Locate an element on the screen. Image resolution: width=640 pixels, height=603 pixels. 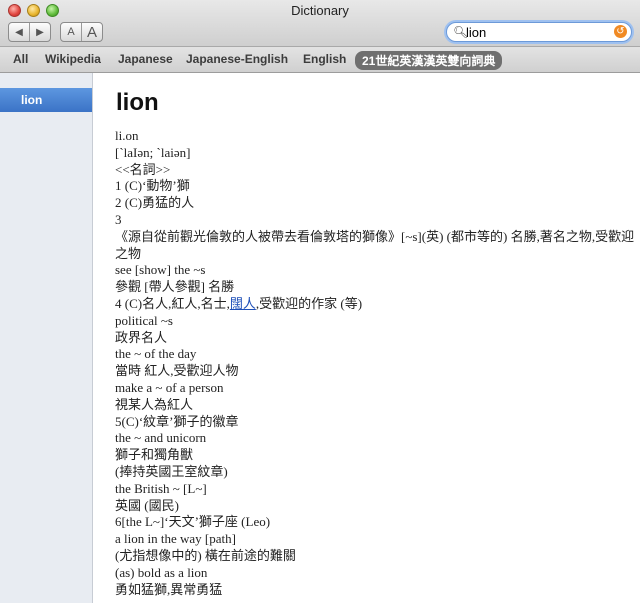
decrease-font-button: A is located at coordinates (71, 32).